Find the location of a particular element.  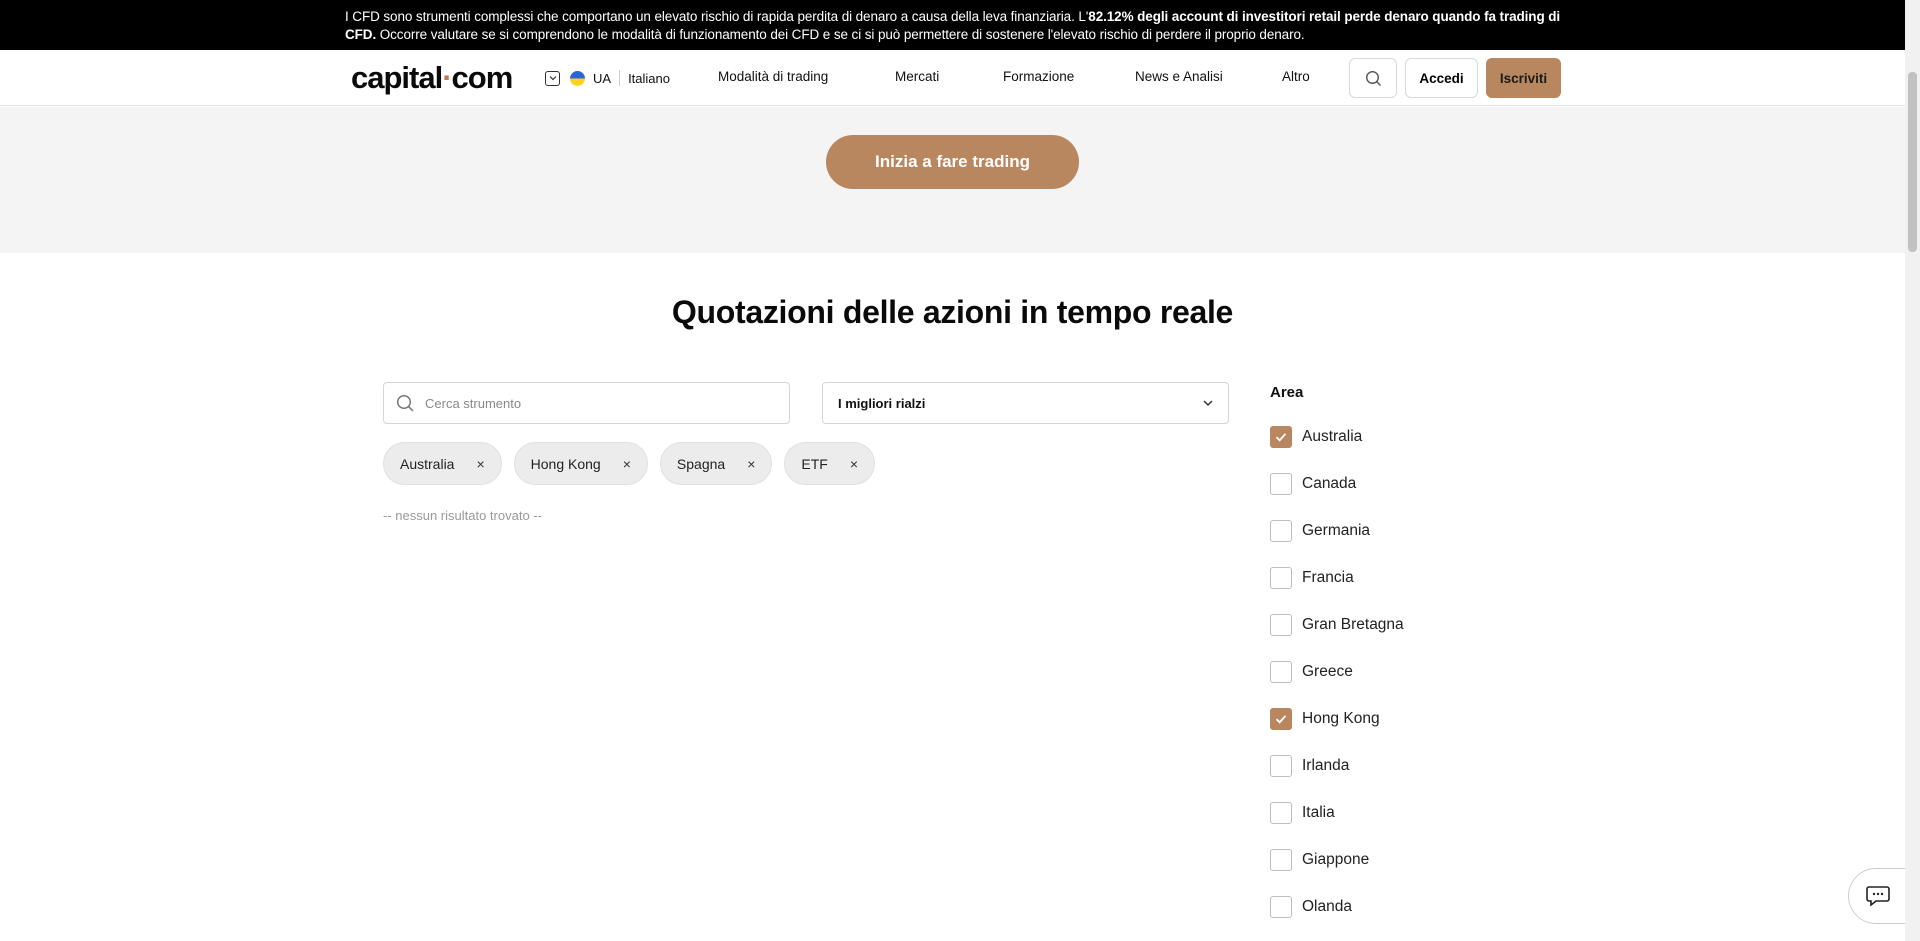

area-option-gran-bretagna: Gran Bretagna is located at coordinates (1337, 625).